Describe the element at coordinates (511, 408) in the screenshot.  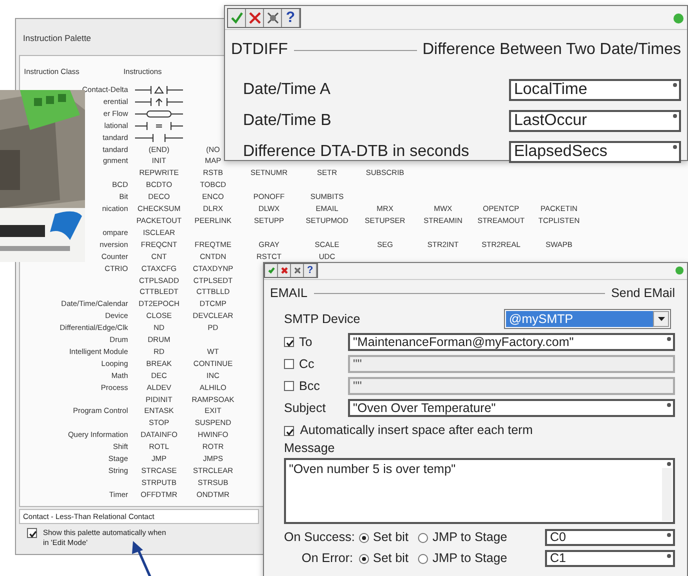
I see `input-field: "Oven Over Temperature"` at that location.